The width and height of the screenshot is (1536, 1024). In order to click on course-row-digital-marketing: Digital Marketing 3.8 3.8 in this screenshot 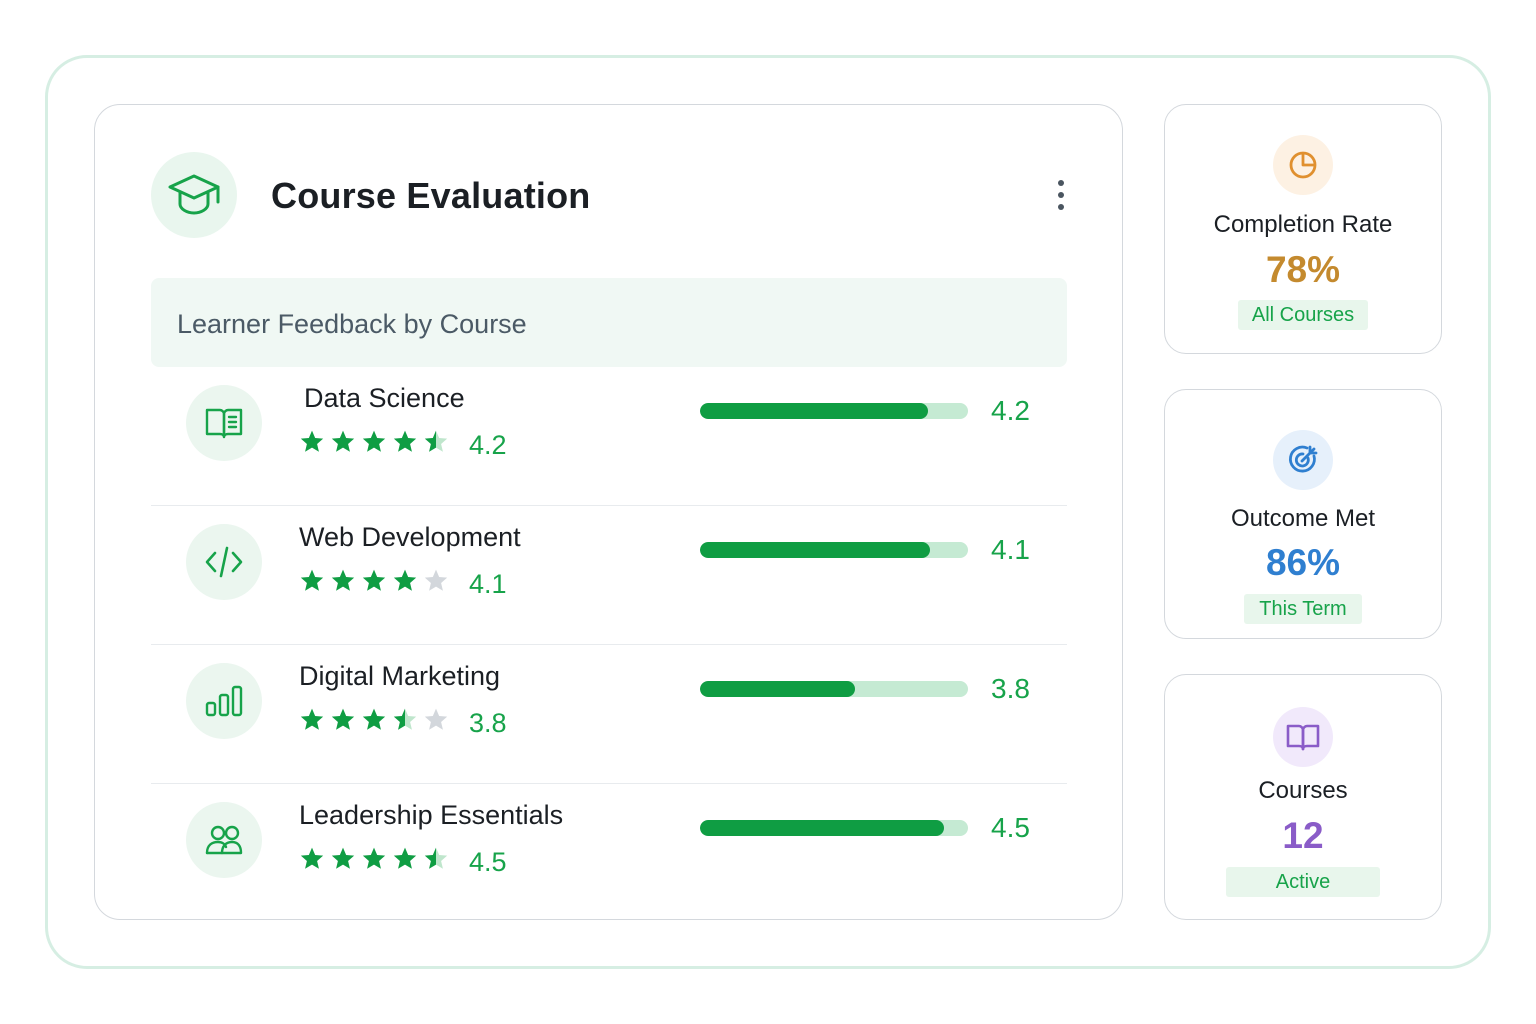, I will do `click(609, 714)`.